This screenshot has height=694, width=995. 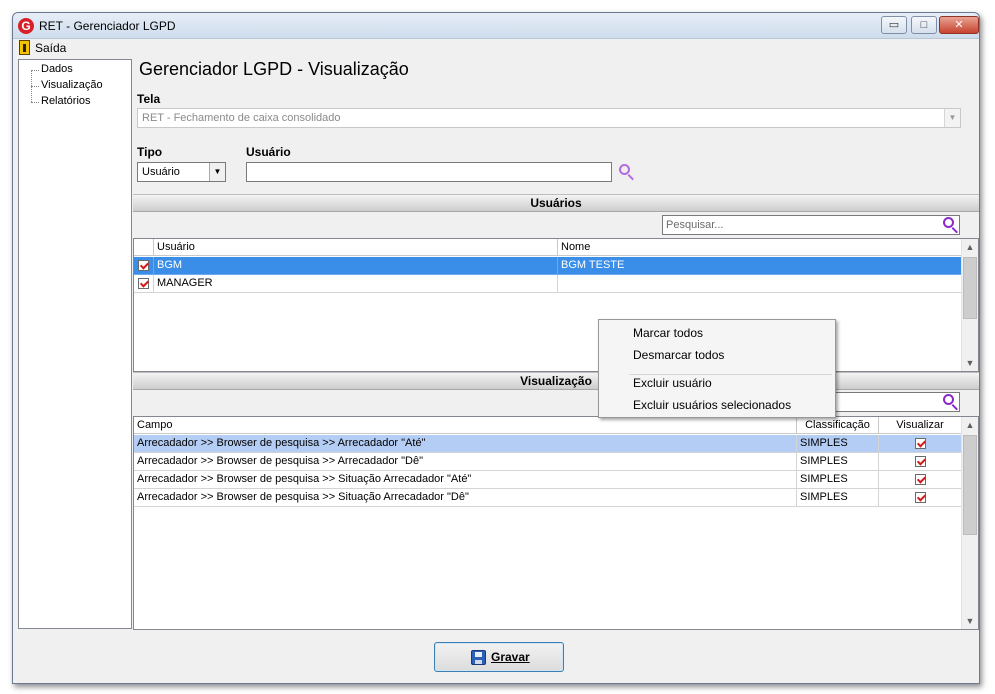 I want to click on cell-usuario: BGM, so click(x=356, y=266).